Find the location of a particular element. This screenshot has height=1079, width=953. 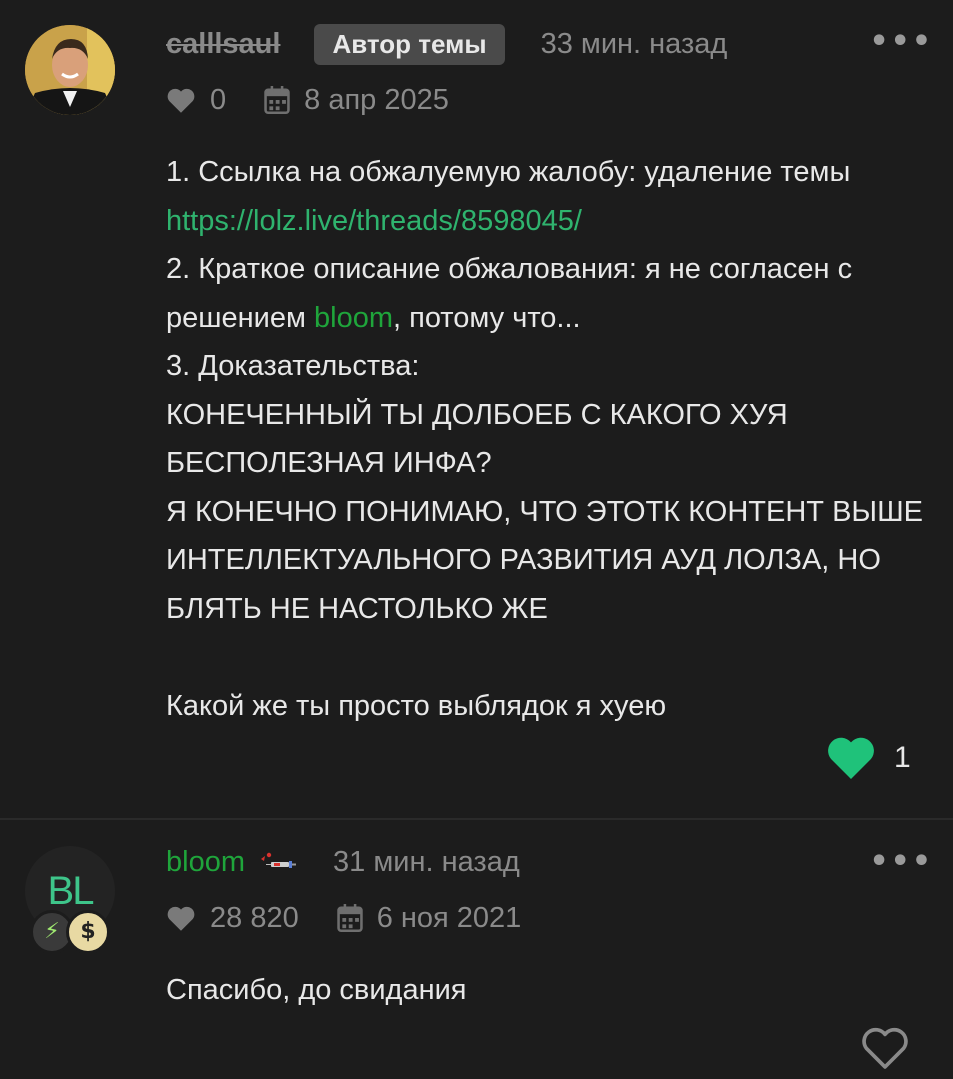

user-register-date: 8 апр 2025 is located at coordinates (376, 99).